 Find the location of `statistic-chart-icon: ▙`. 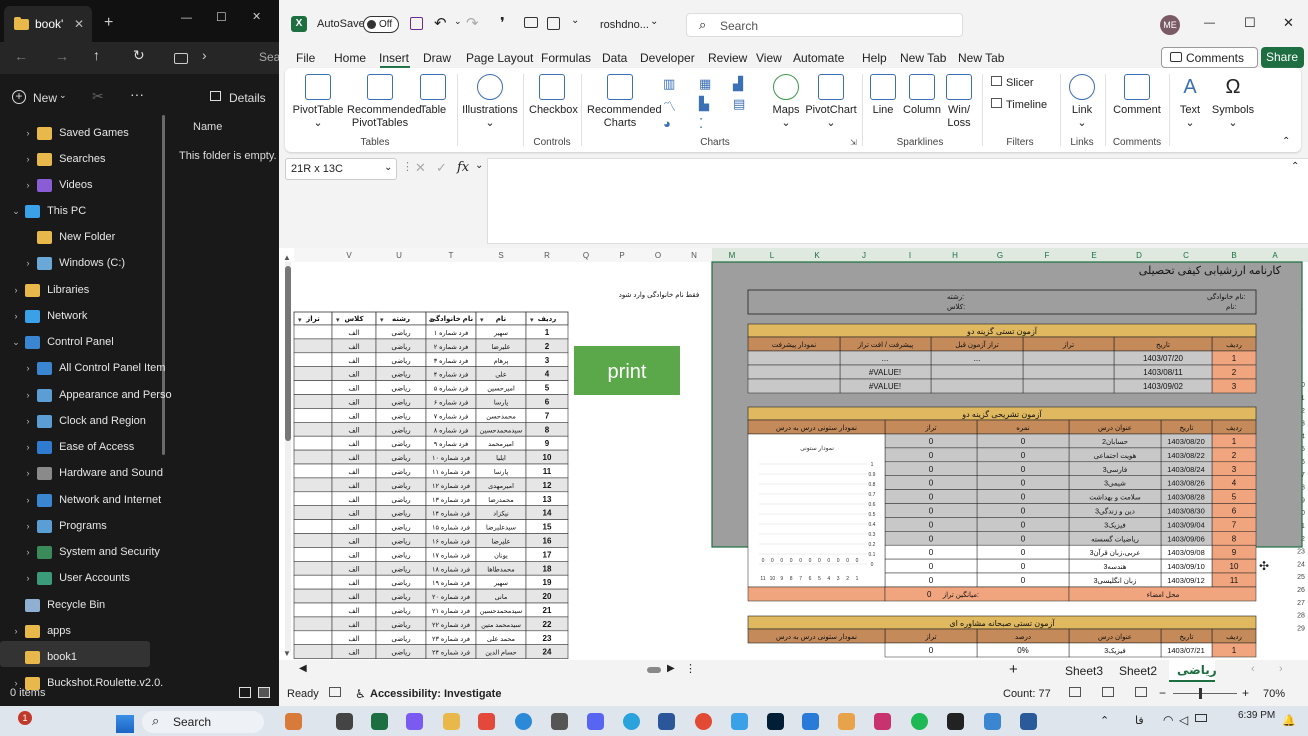

statistic-chart-icon: ▙ is located at coordinates (704, 104).